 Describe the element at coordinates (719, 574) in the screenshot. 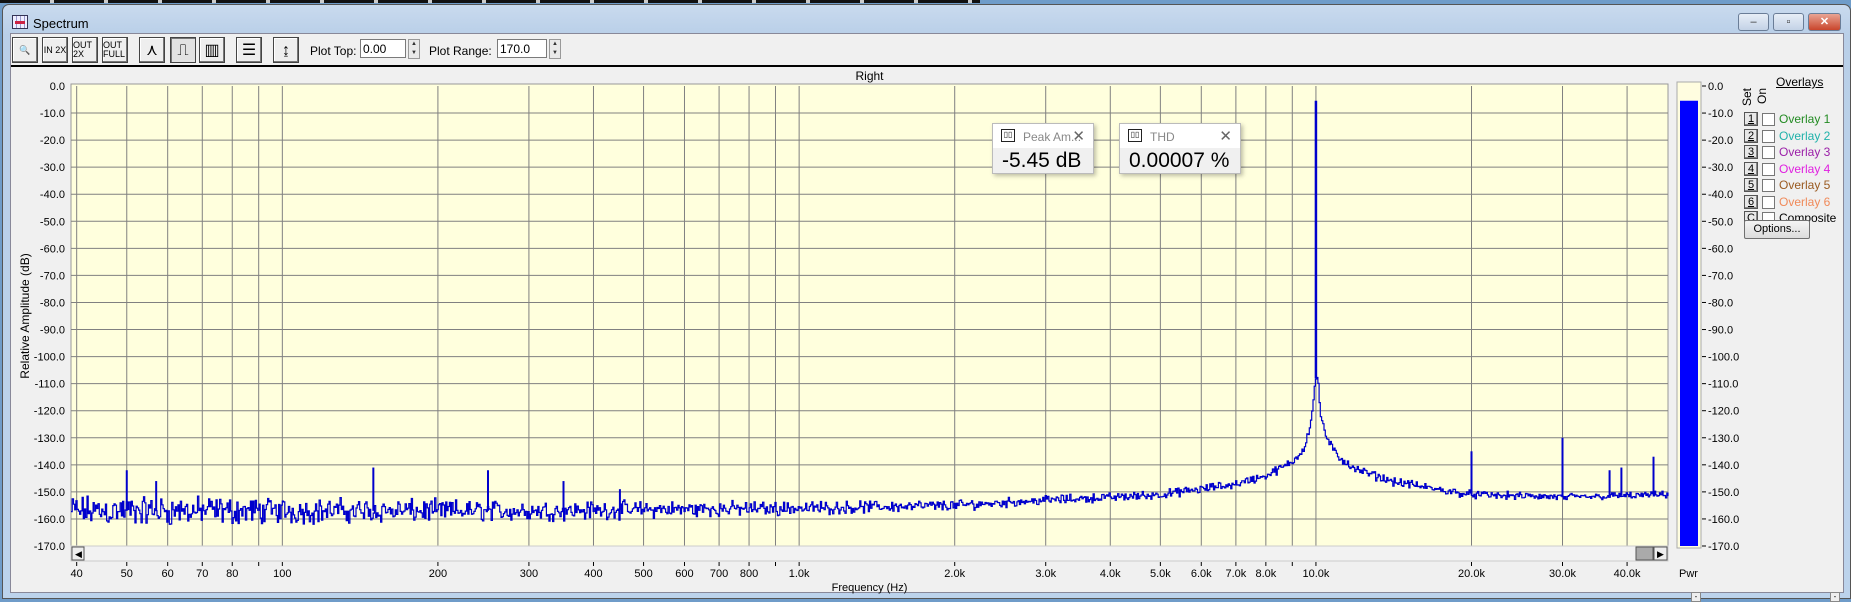

I see `x-tick-label: 700` at that location.